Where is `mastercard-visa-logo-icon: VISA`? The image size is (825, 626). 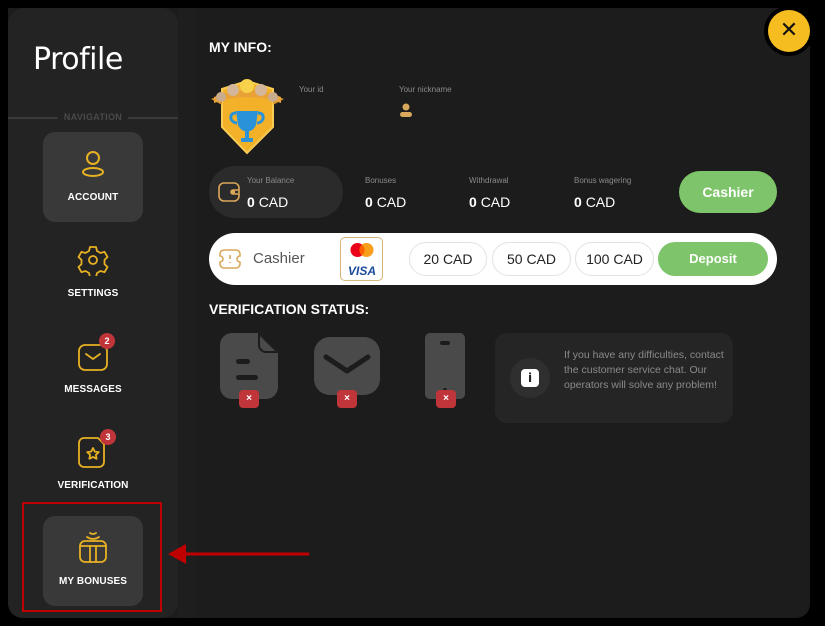 mastercard-visa-logo-icon: VISA is located at coordinates (362, 260).